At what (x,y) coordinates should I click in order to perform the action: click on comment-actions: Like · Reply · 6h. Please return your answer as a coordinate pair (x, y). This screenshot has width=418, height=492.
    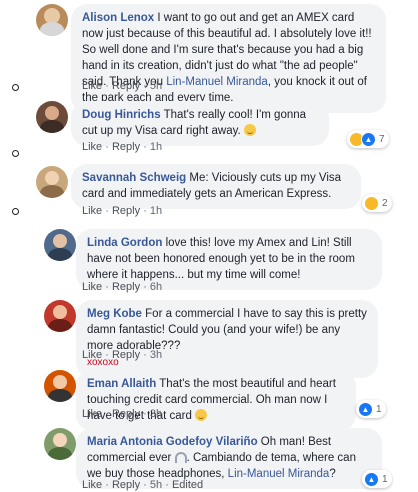
    Looking at the image, I should click on (122, 287).